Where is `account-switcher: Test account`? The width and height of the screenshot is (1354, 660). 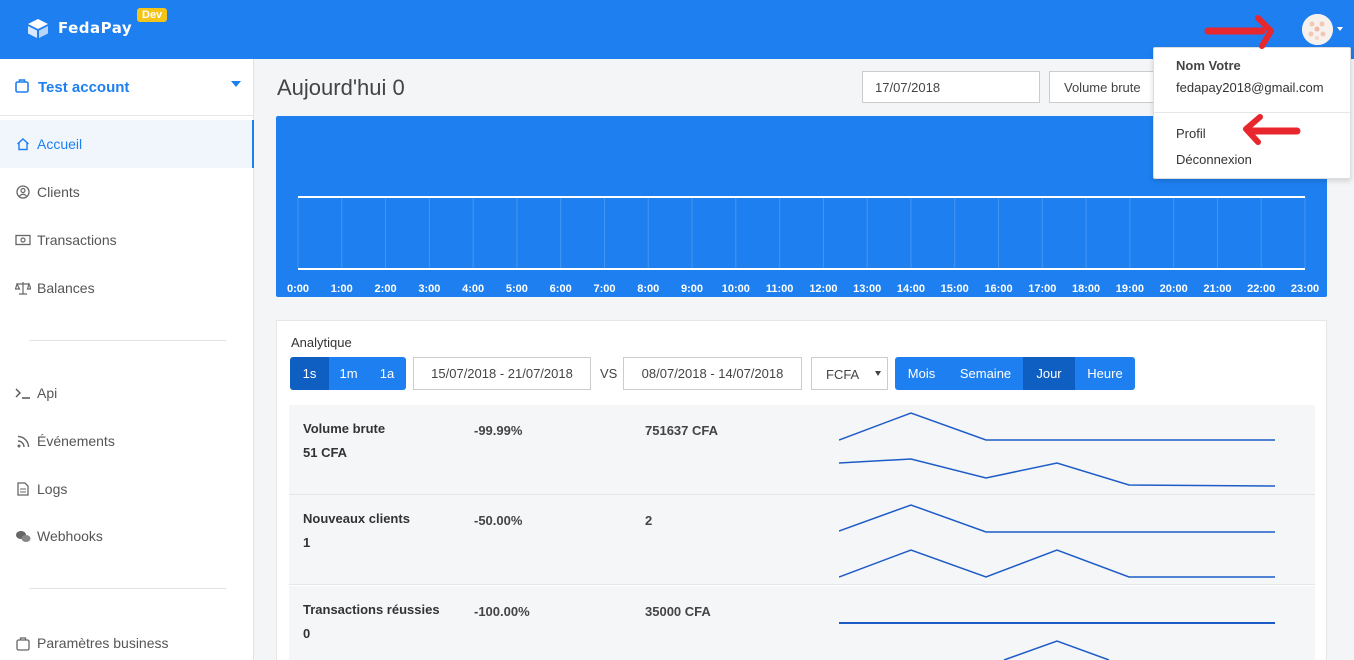
account-switcher: Test account is located at coordinates (127, 87).